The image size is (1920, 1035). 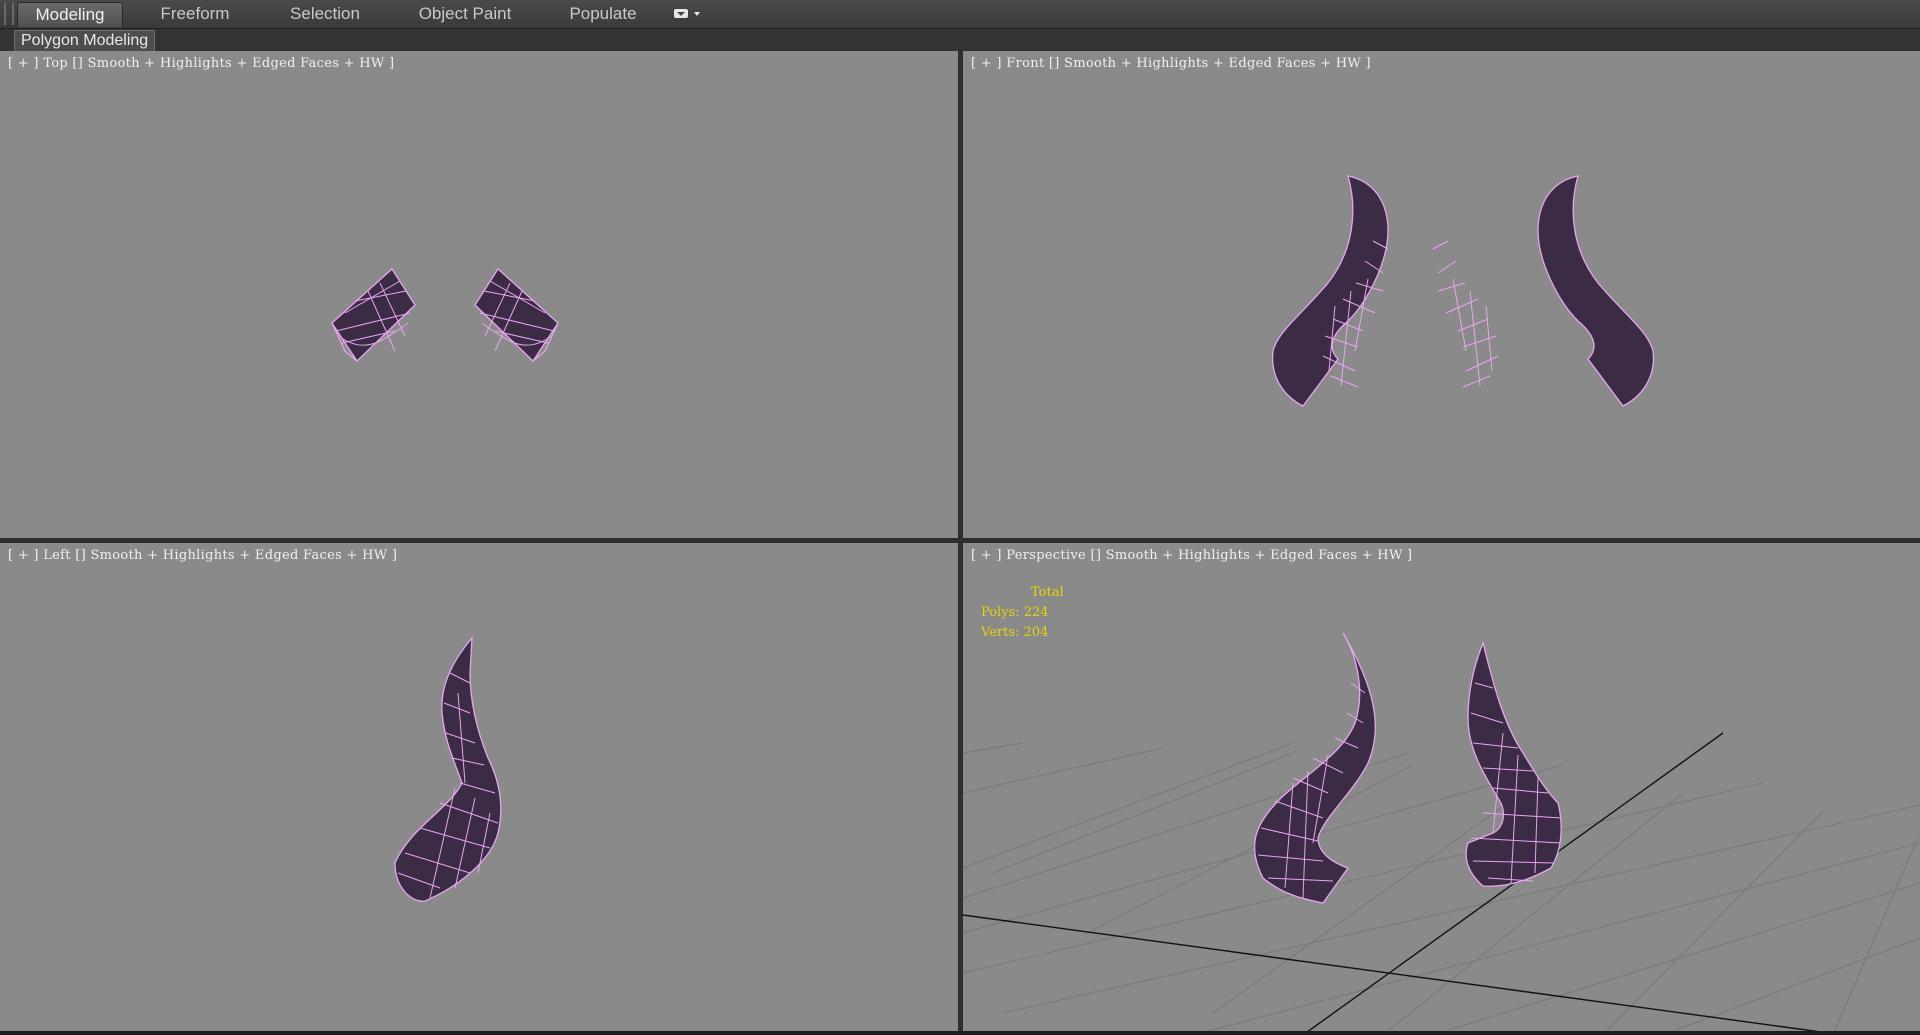 What do you see at coordinates (1000, 612) in the screenshot?
I see `stats-polys-label: Polys:` at bounding box center [1000, 612].